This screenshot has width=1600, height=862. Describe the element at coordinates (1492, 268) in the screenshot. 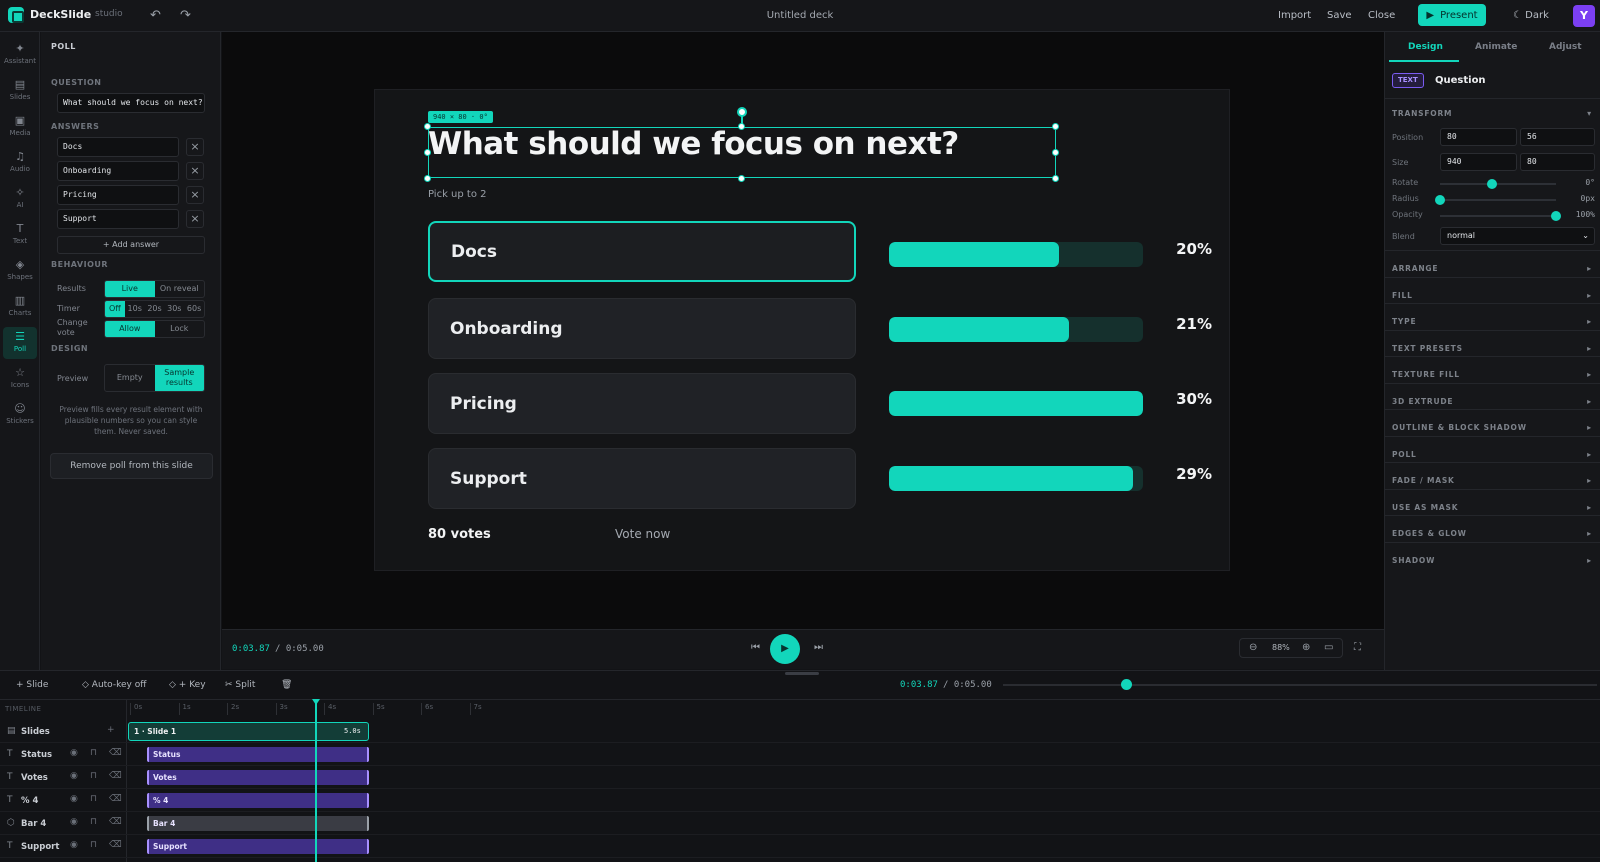

I see `section-arrange: ARRANGE ▸` at that location.